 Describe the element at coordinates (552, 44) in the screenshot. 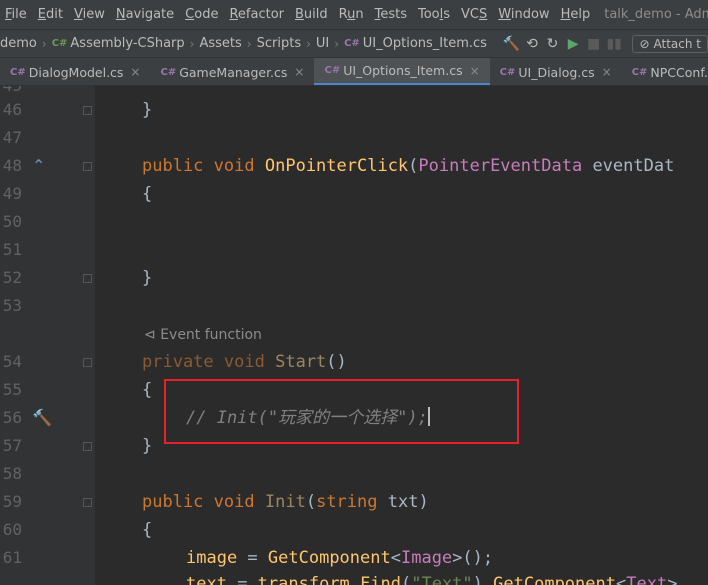

I see `refresh-icon: ↻` at that location.